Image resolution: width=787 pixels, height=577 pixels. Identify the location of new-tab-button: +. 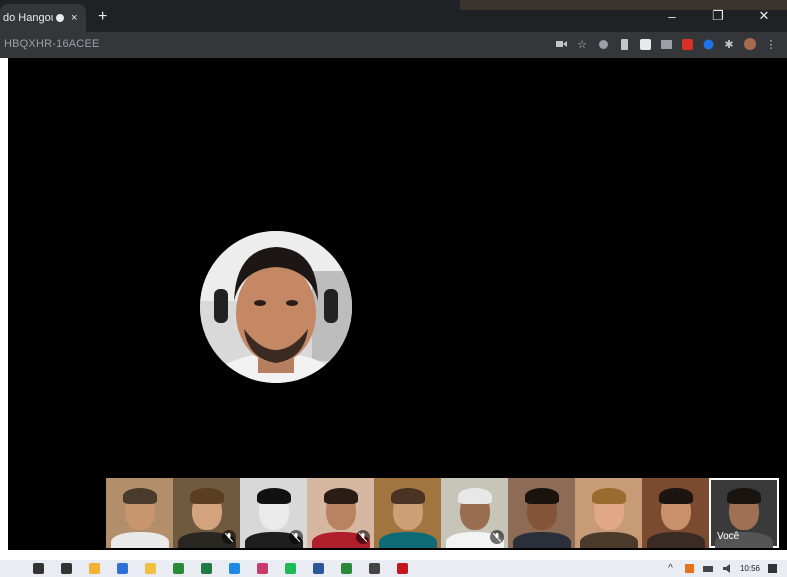
(102, 17).